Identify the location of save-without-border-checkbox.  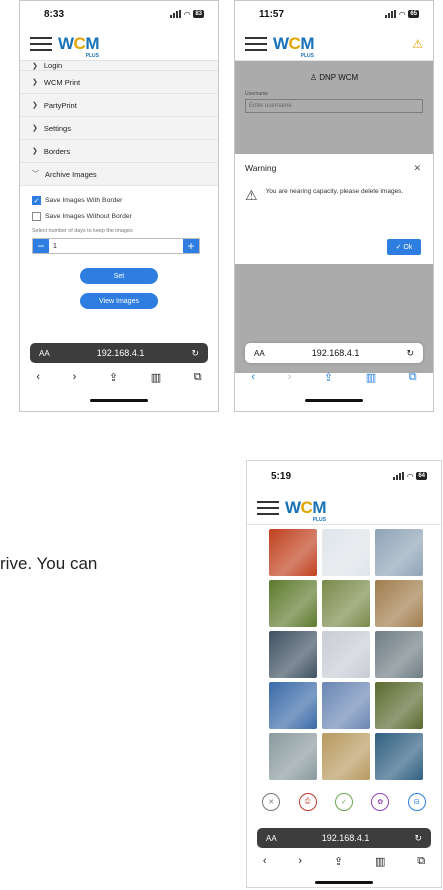
(36, 216).